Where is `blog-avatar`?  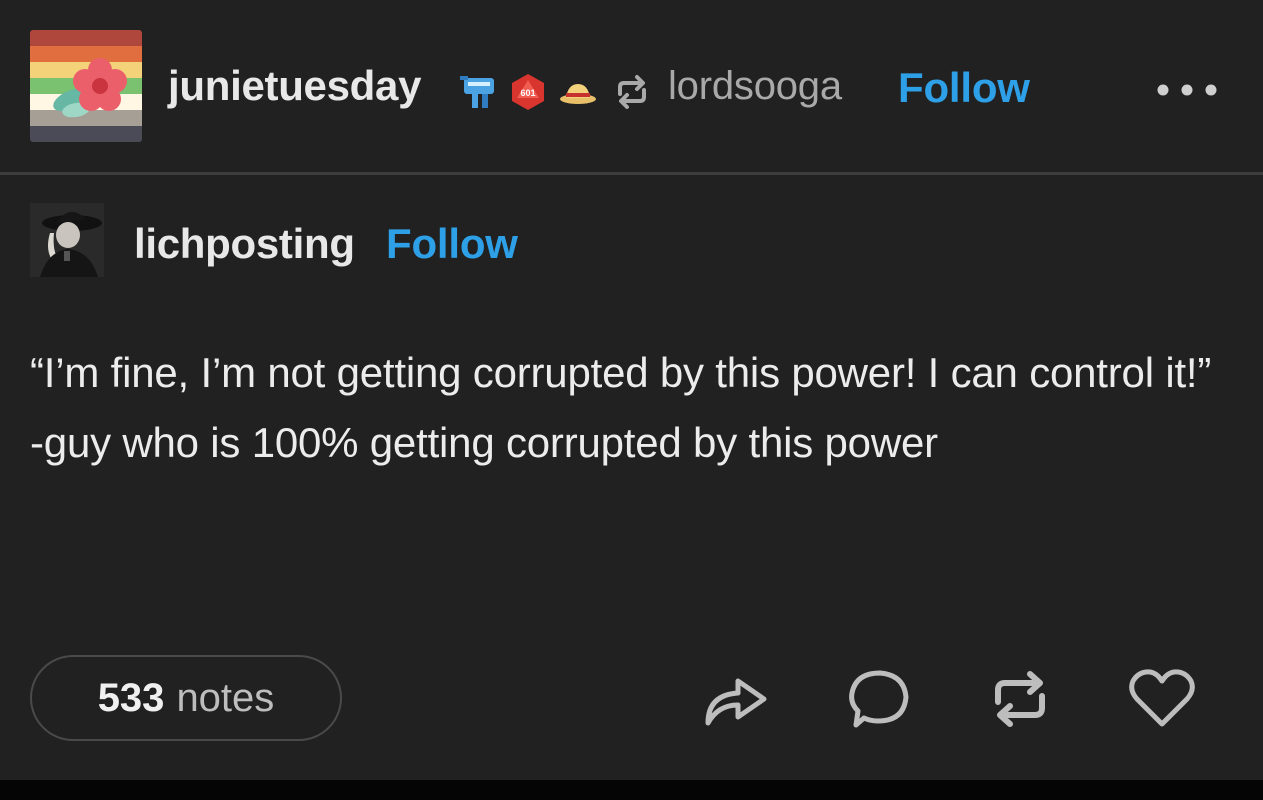
blog-avatar is located at coordinates (86, 86).